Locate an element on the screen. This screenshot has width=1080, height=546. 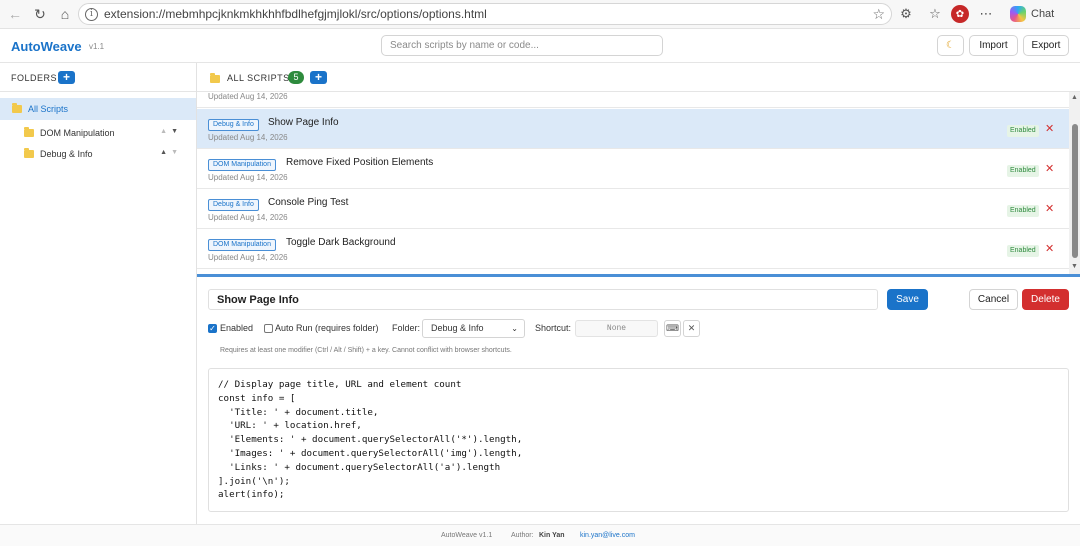
script-row: Updated Aug 14, 2026 is located at coordinates (633, 100).